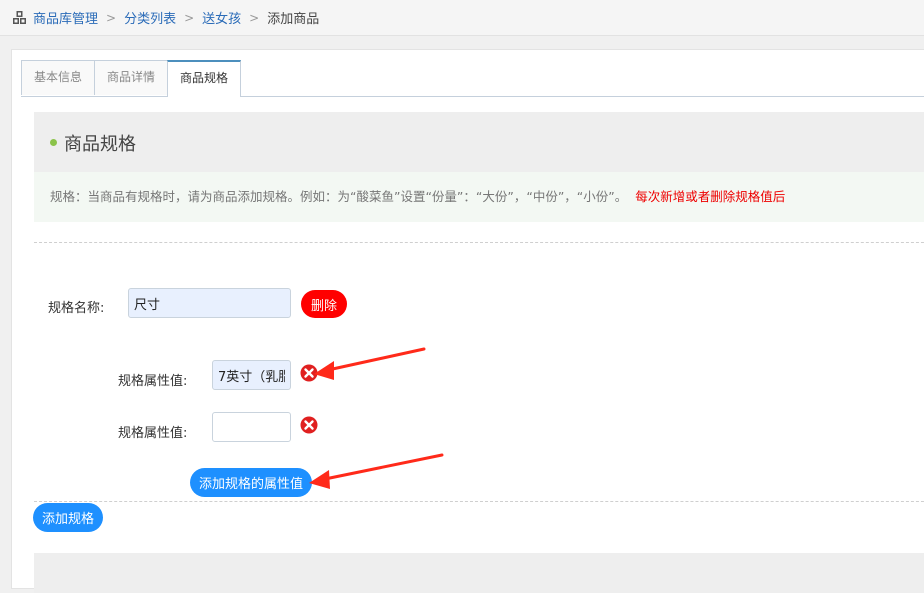  I want to click on tab-product-details: 商品详情, so click(131, 77).